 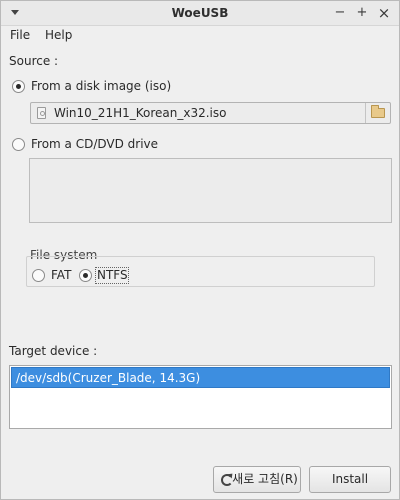 I want to click on refresh-icon, so click(x=227, y=480).